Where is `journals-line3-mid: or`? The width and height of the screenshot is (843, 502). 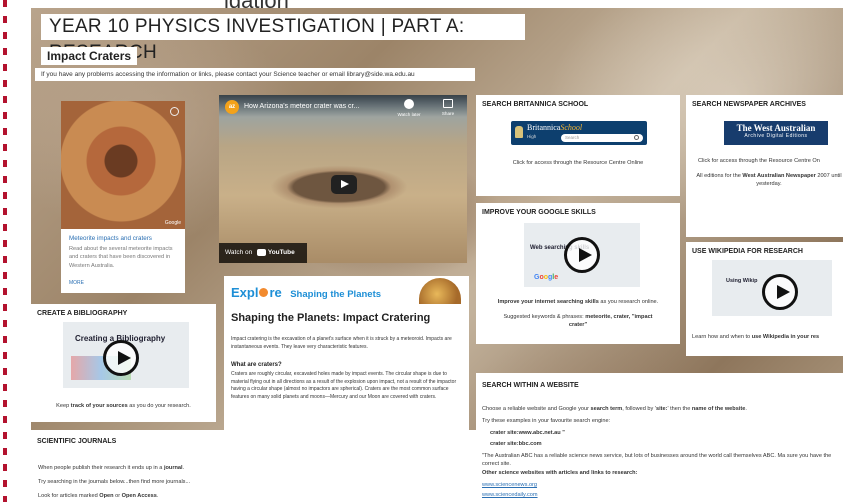 journals-line3-mid: or is located at coordinates (117, 496).